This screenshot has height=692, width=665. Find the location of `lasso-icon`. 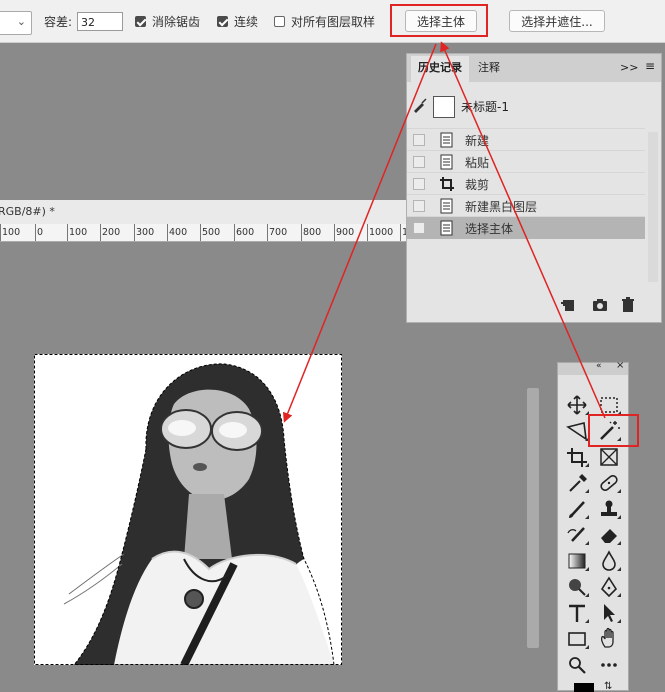

lasso-icon is located at coordinates (577, 431).